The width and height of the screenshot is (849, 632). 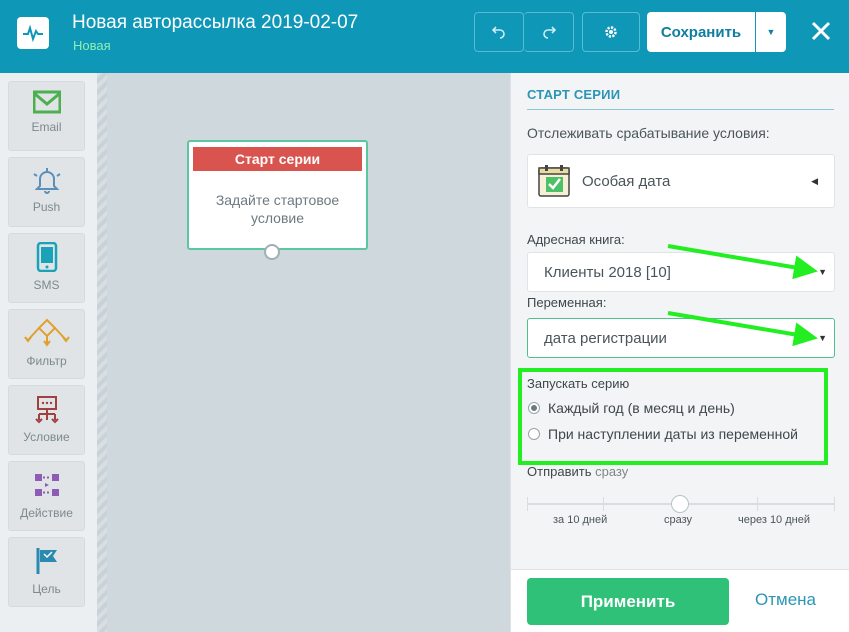 I want to click on tool-label: Push, so click(x=46, y=207).